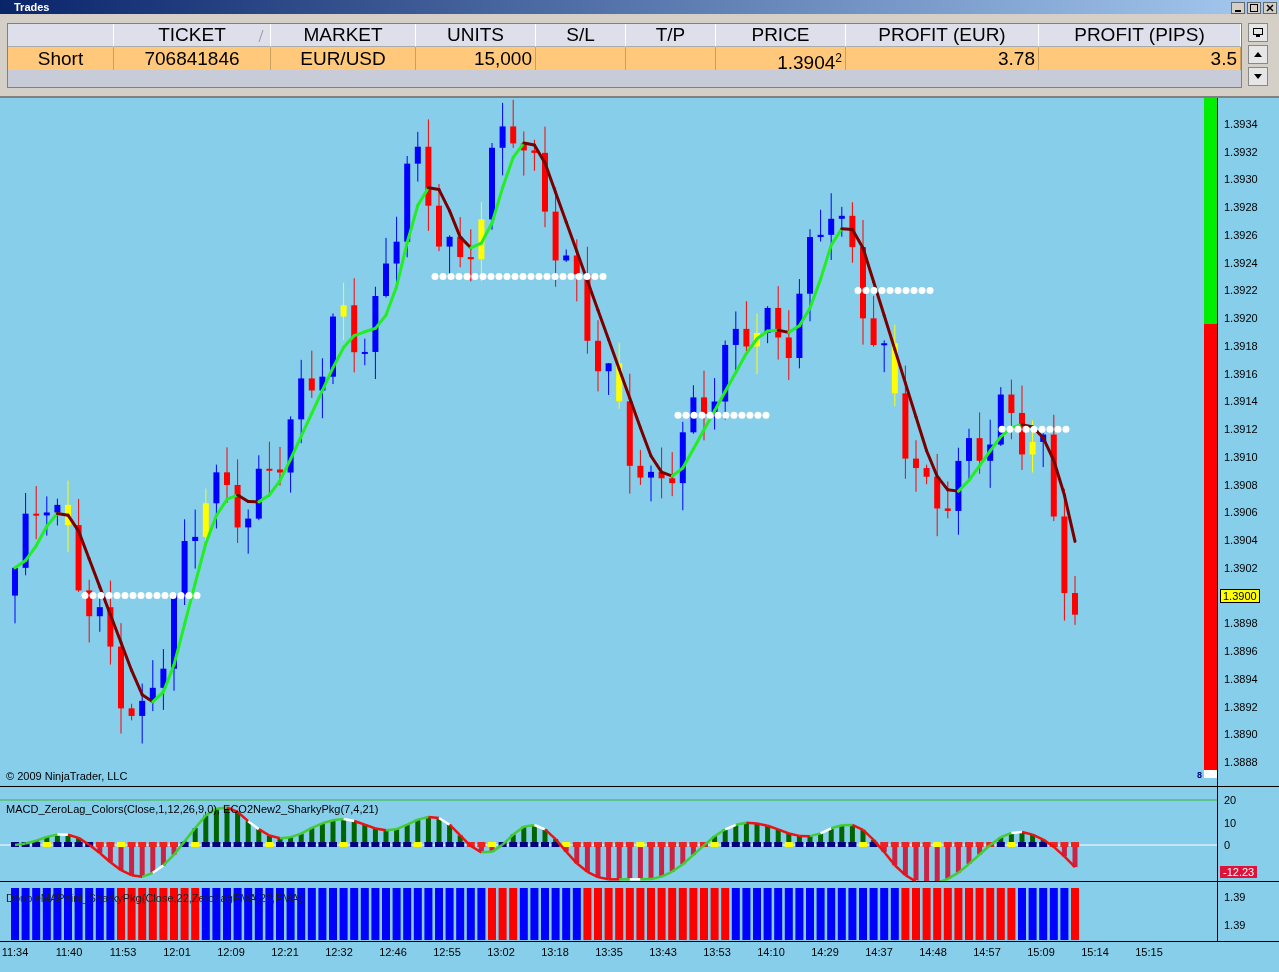 Image resolution: width=1279 pixels, height=972 pixels. What do you see at coordinates (393, 952) in the screenshot?
I see `time-axis-label: 12:46` at bounding box center [393, 952].